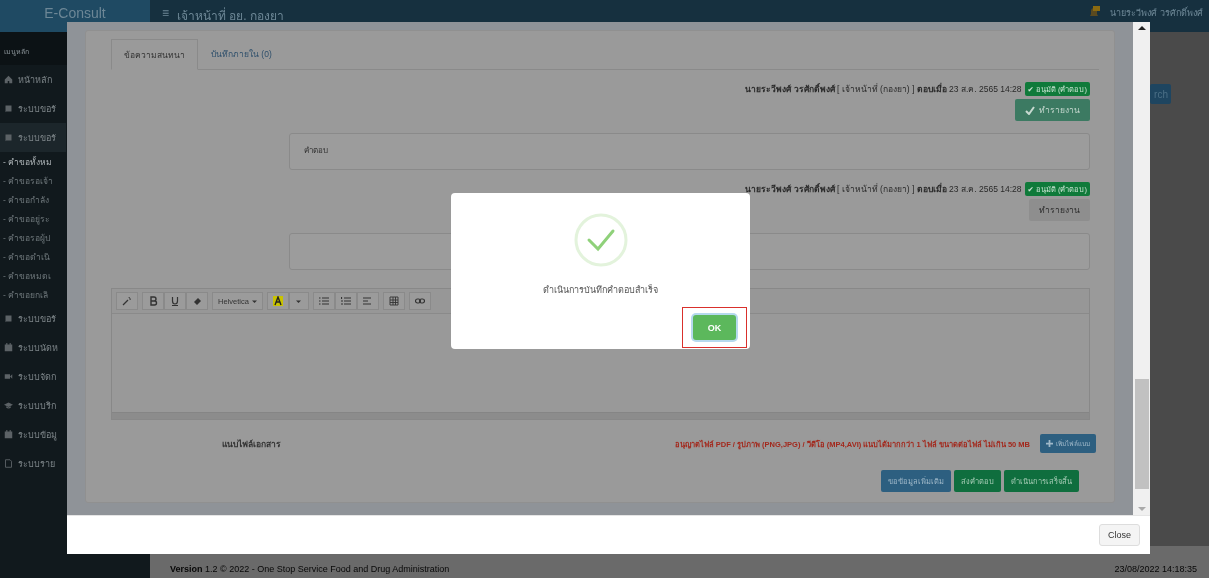 The height and width of the screenshot is (578, 1209). Describe the element at coordinates (1141, 434) in the screenshot. I see `scroll-thumb` at that location.